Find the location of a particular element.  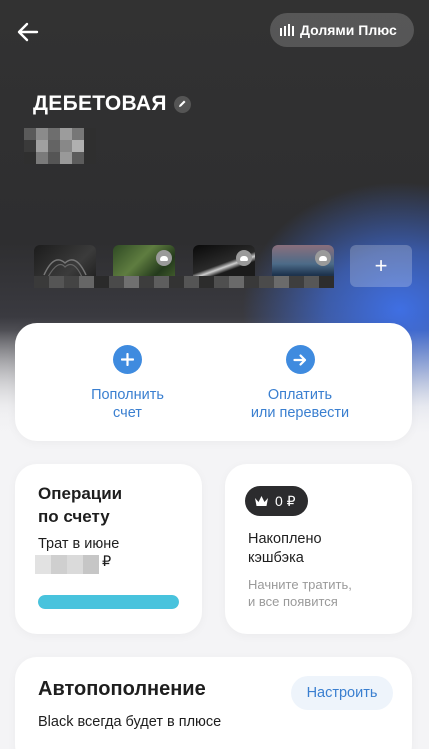

dolyami-plus-button: Долями Плюс is located at coordinates (342, 30).